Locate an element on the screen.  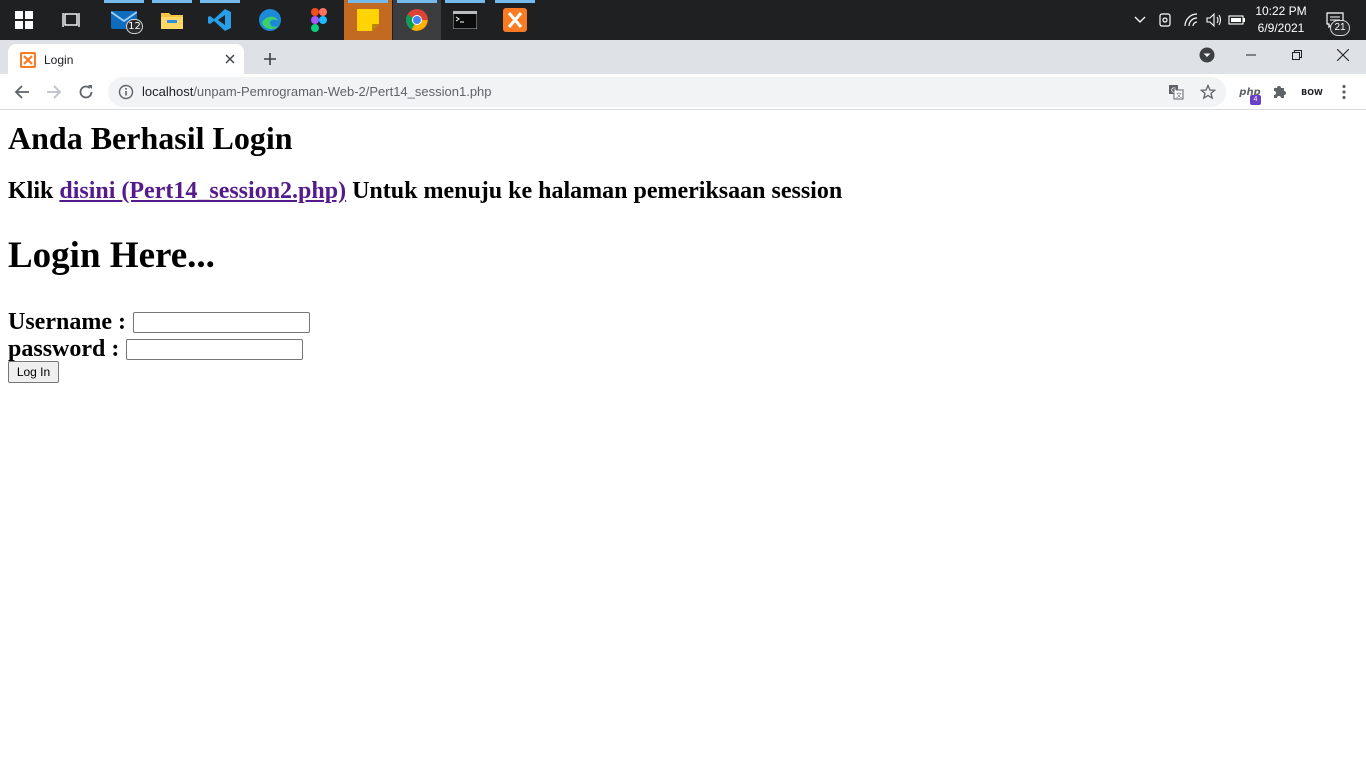
restore-button is located at coordinates (1297, 55).